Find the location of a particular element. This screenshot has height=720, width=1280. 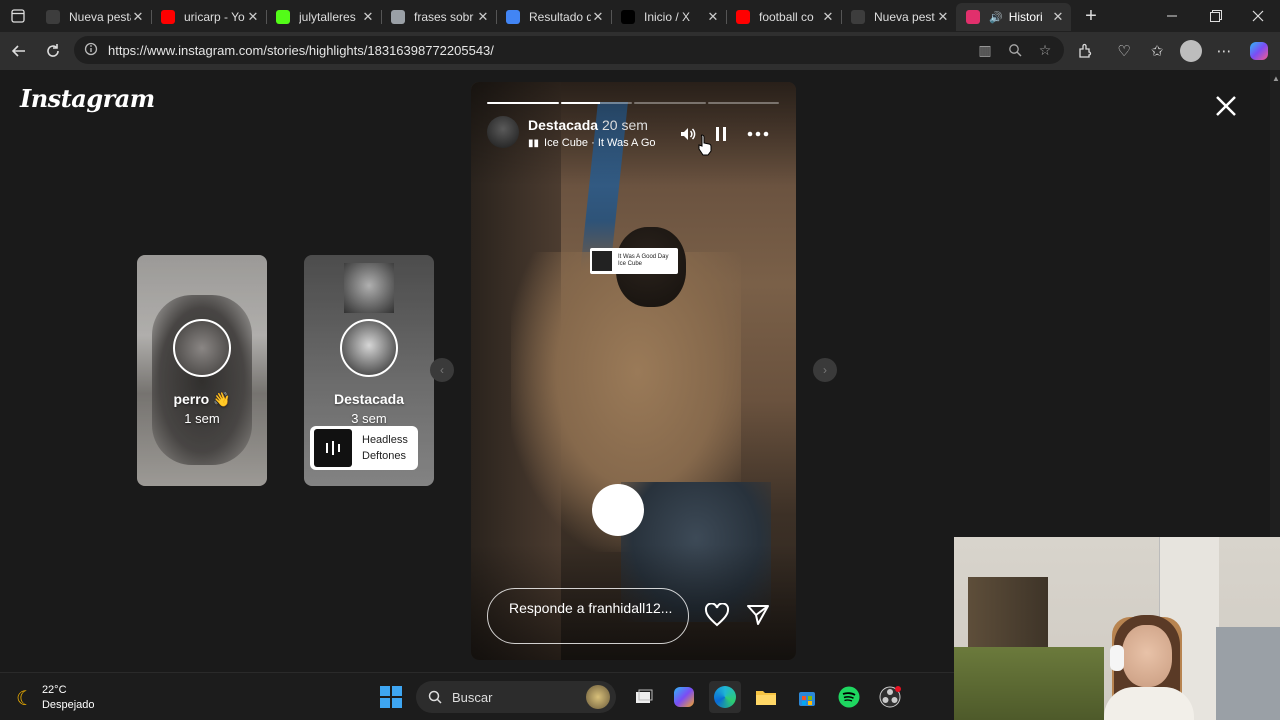

tab-actions-button is located at coordinates (18, 16).